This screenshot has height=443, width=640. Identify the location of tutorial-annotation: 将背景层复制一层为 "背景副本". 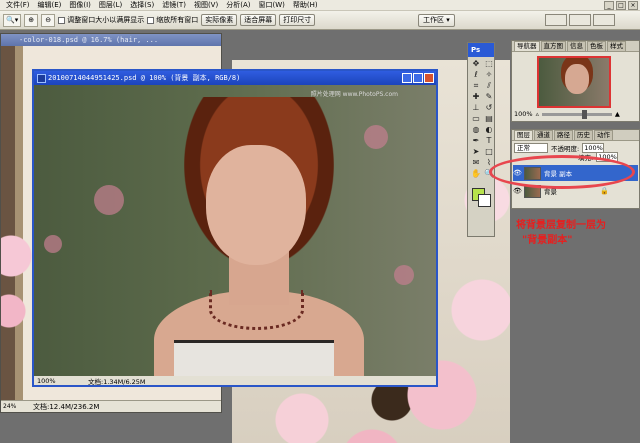
(578, 233).